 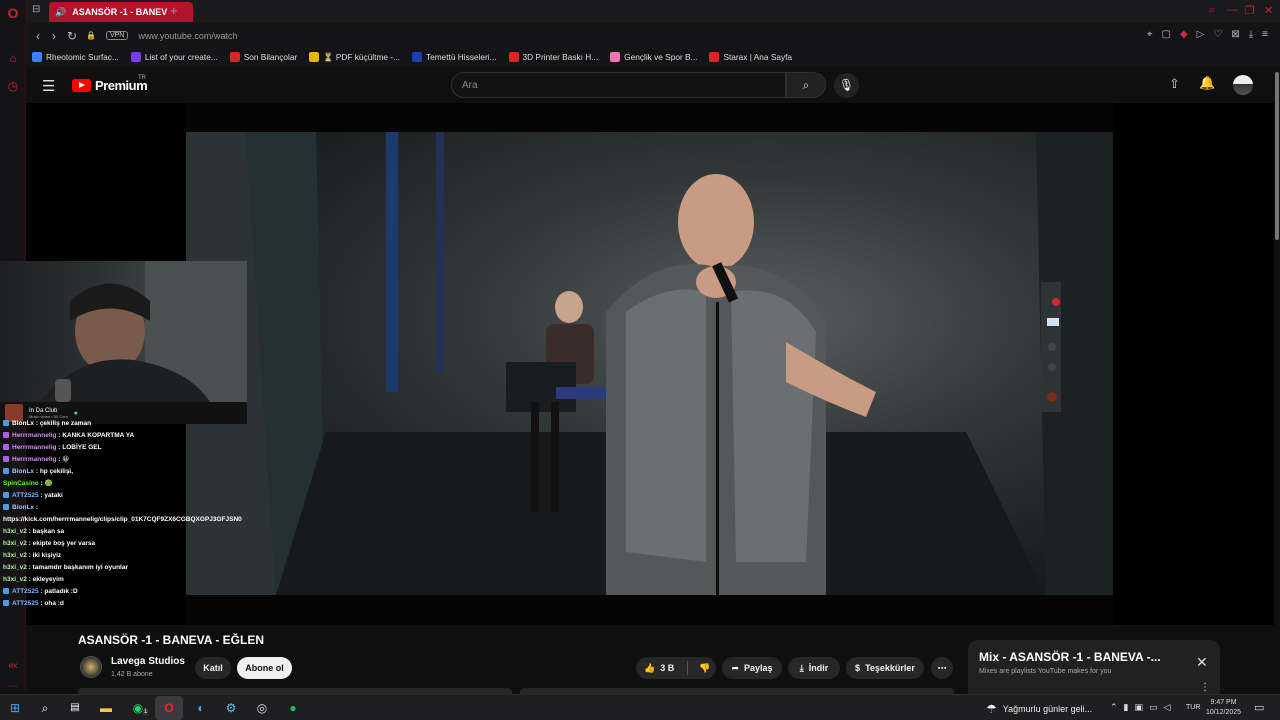 I want to click on tab-overview-icon: ⊟, so click(x=36, y=9).